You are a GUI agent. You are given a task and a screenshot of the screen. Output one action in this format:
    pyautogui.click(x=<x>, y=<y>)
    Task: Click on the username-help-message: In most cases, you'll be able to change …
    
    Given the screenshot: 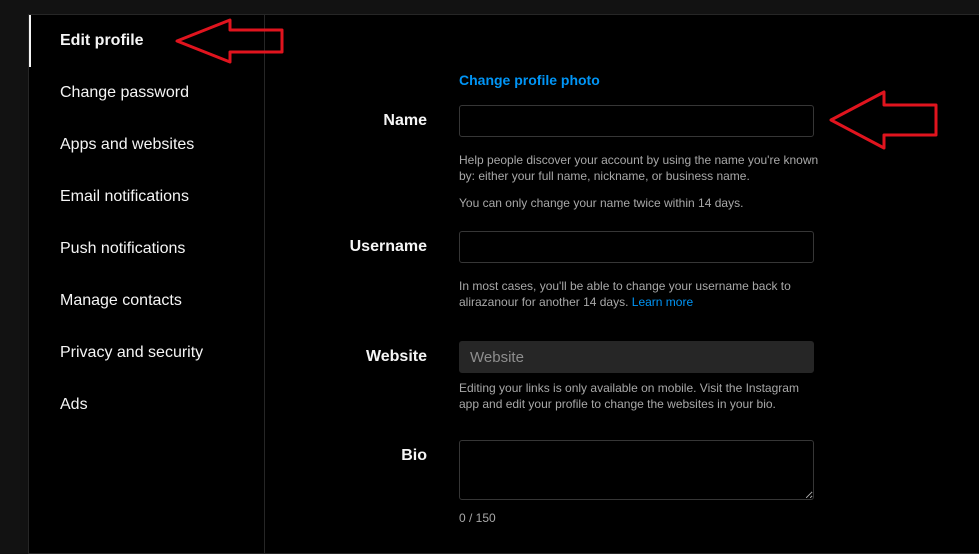 What is the action you would take?
    pyautogui.click(x=625, y=294)
    